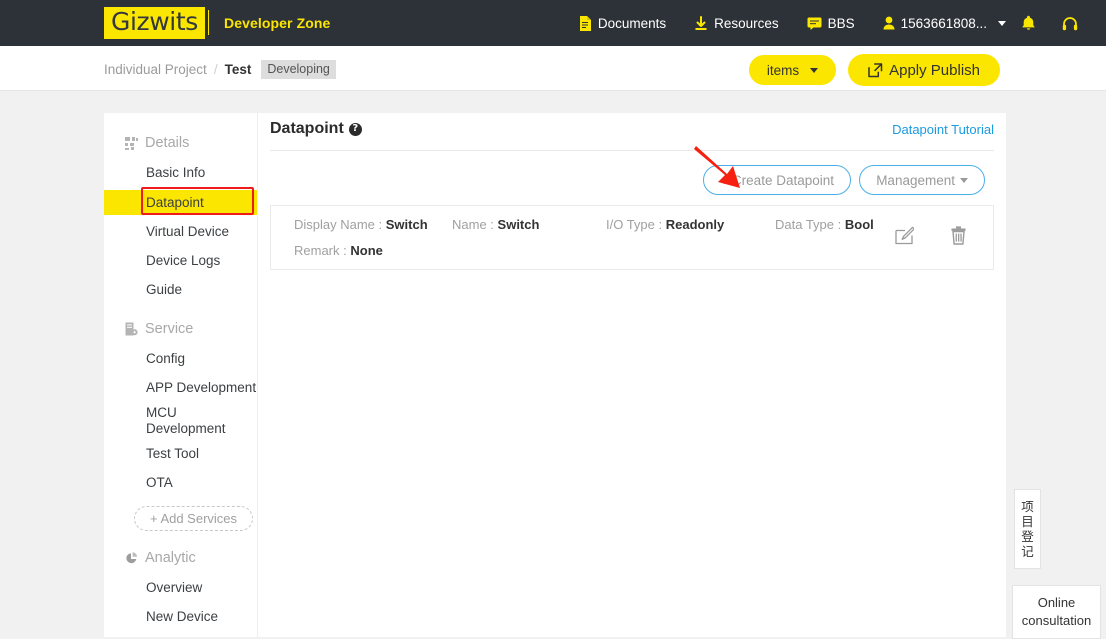  I want to click on breadcrumb: Individual Project / Test Developing, so click(220, 69).